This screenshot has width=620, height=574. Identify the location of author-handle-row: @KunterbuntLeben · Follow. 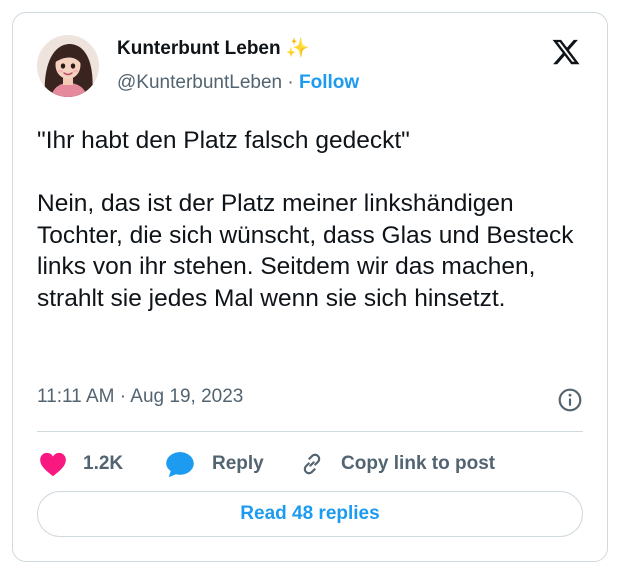
(238, 83).